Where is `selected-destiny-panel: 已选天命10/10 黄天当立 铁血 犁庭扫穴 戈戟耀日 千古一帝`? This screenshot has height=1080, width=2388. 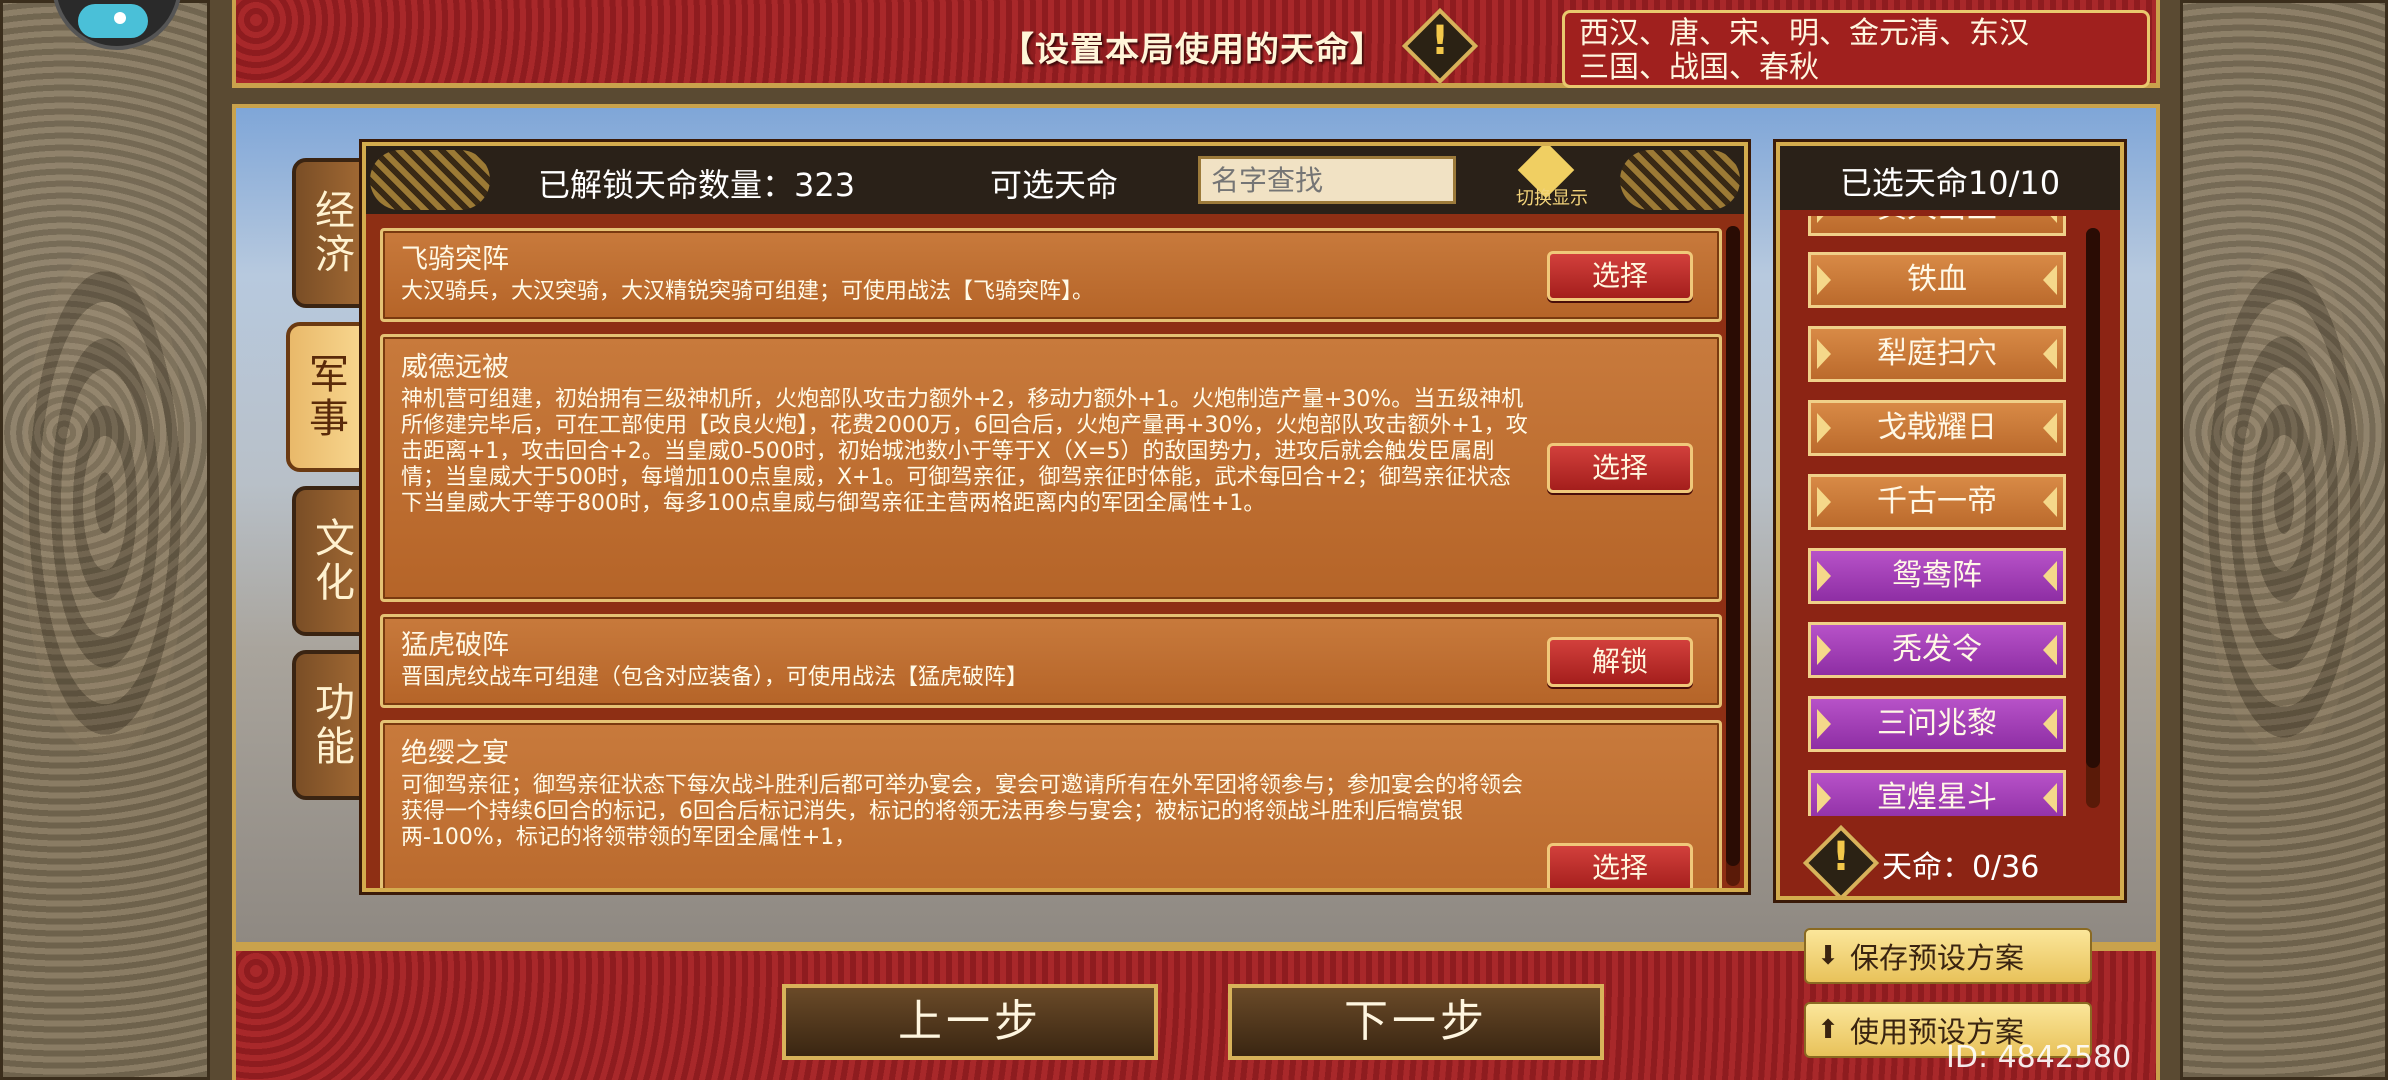
selected-destiny-panel: 已选天命10/10 黄天当立 铁血 犁庭扫穴 戈戟耀日 千古一帝 is located at coordinates (1950, 521).